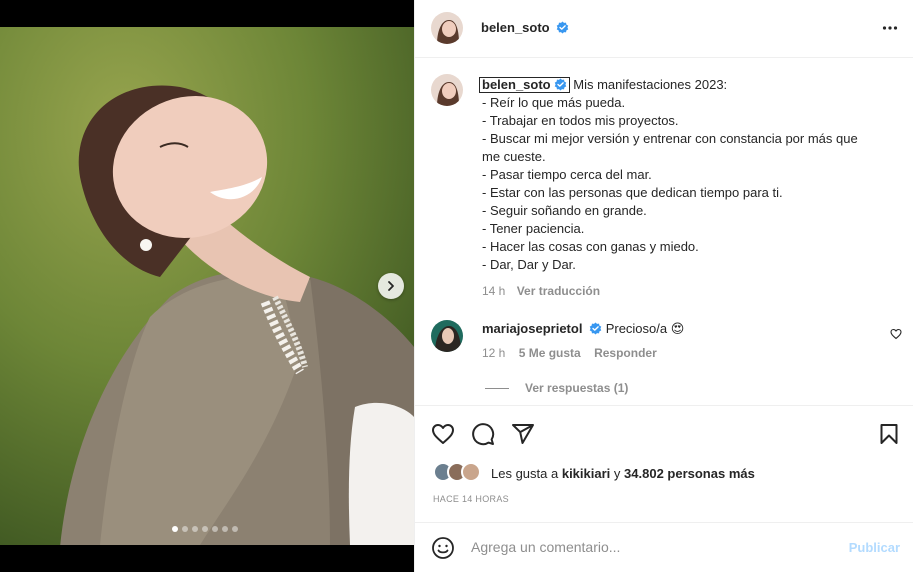  I want to click on like-button, so click(443, 435).